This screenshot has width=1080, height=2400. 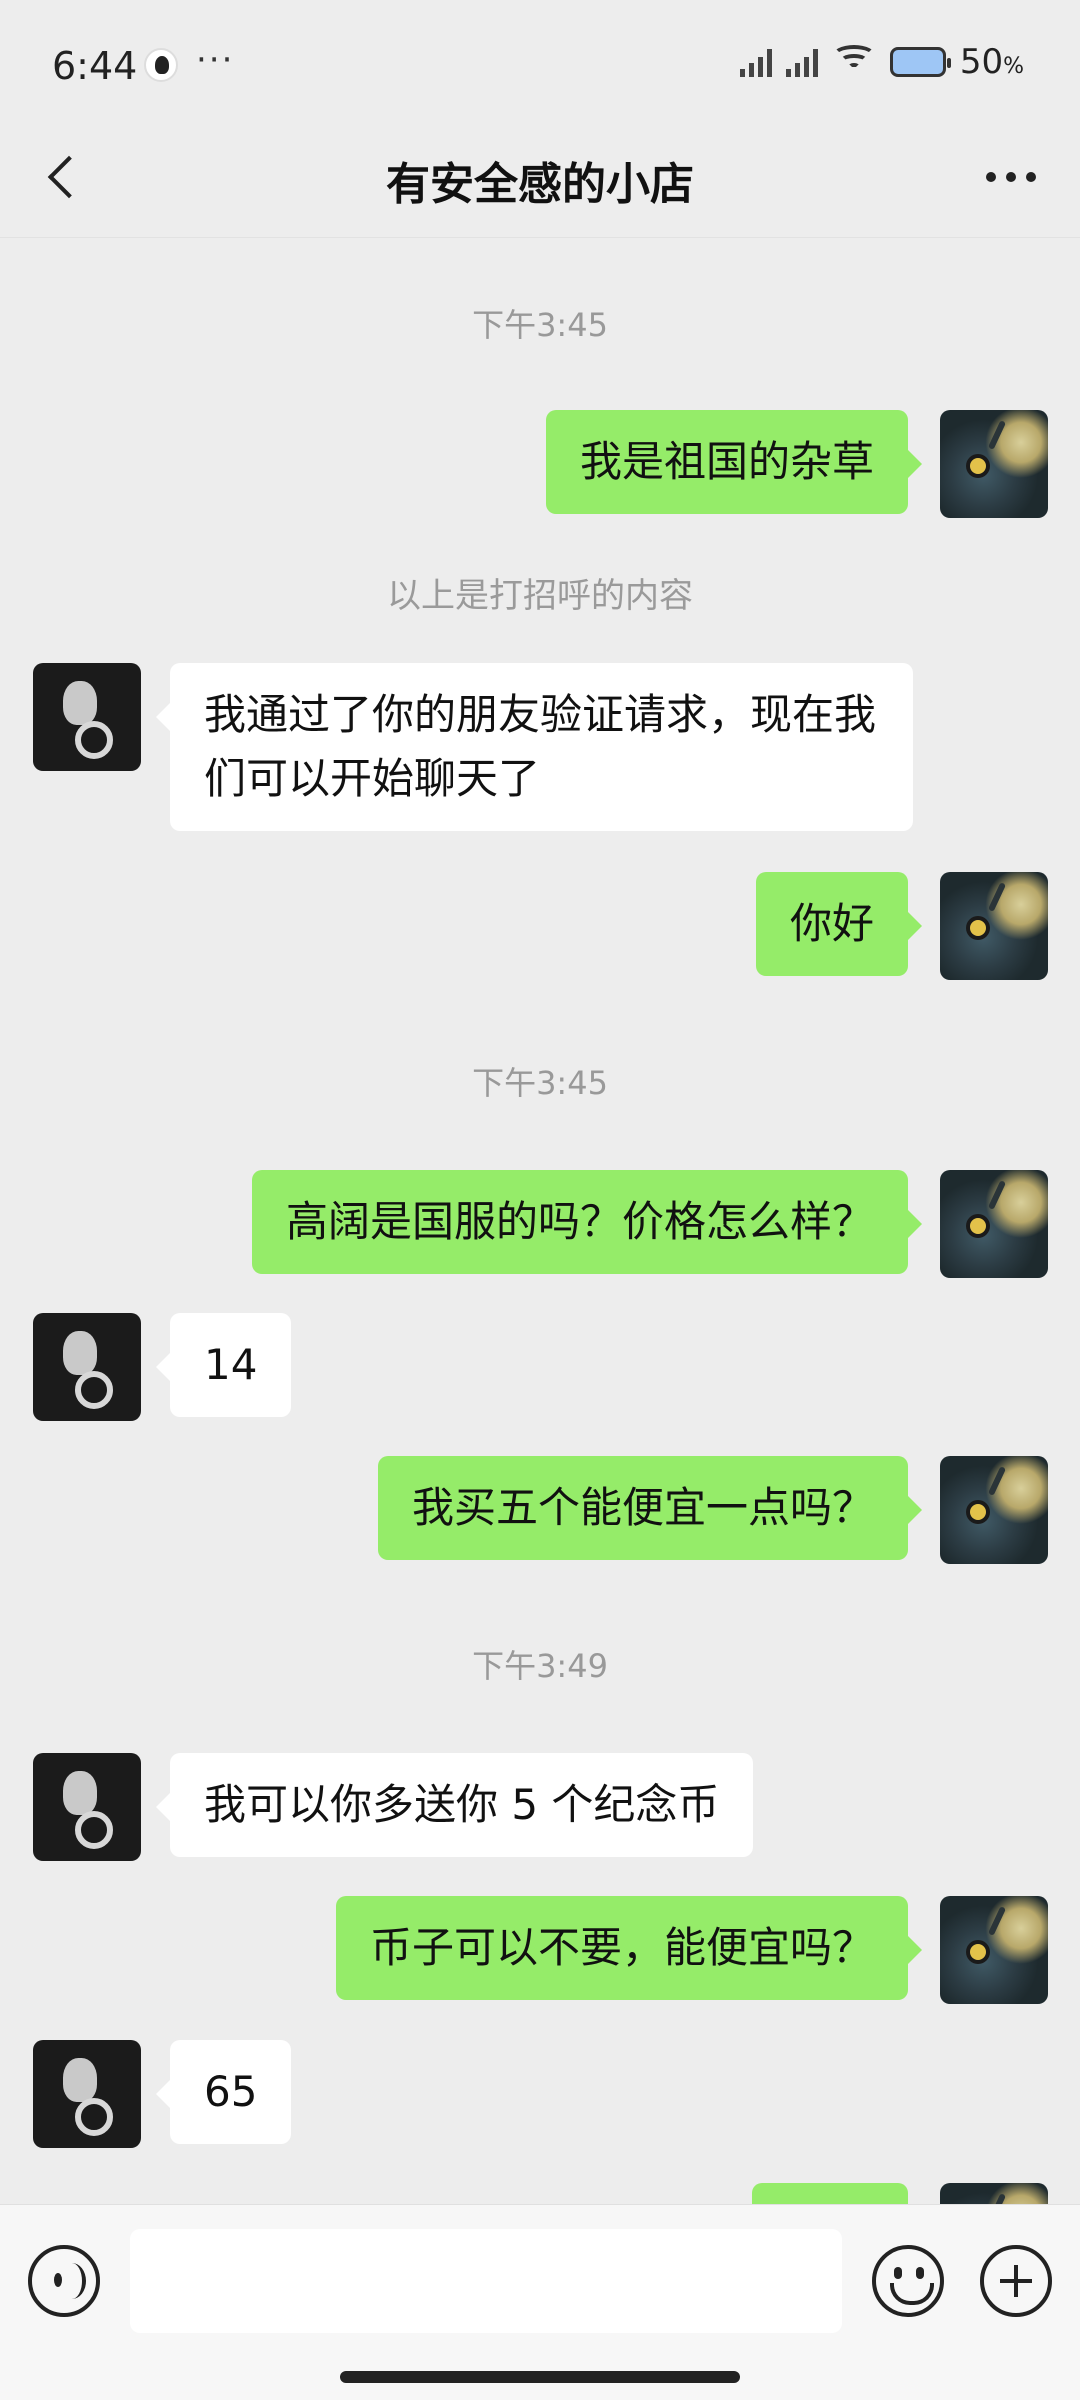 I want to click on status-time: 6:44, so click(x=95, y=66).